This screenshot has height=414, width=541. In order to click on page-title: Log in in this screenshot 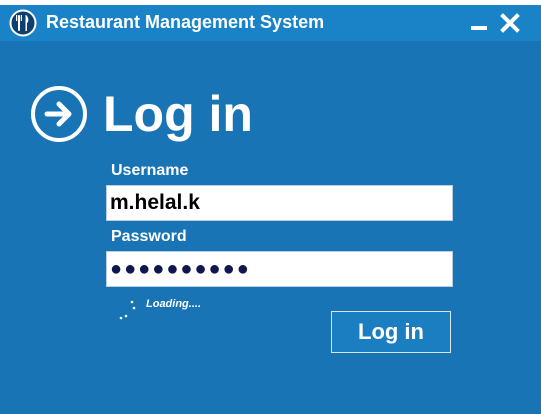, I will do `click(178, 114)`.